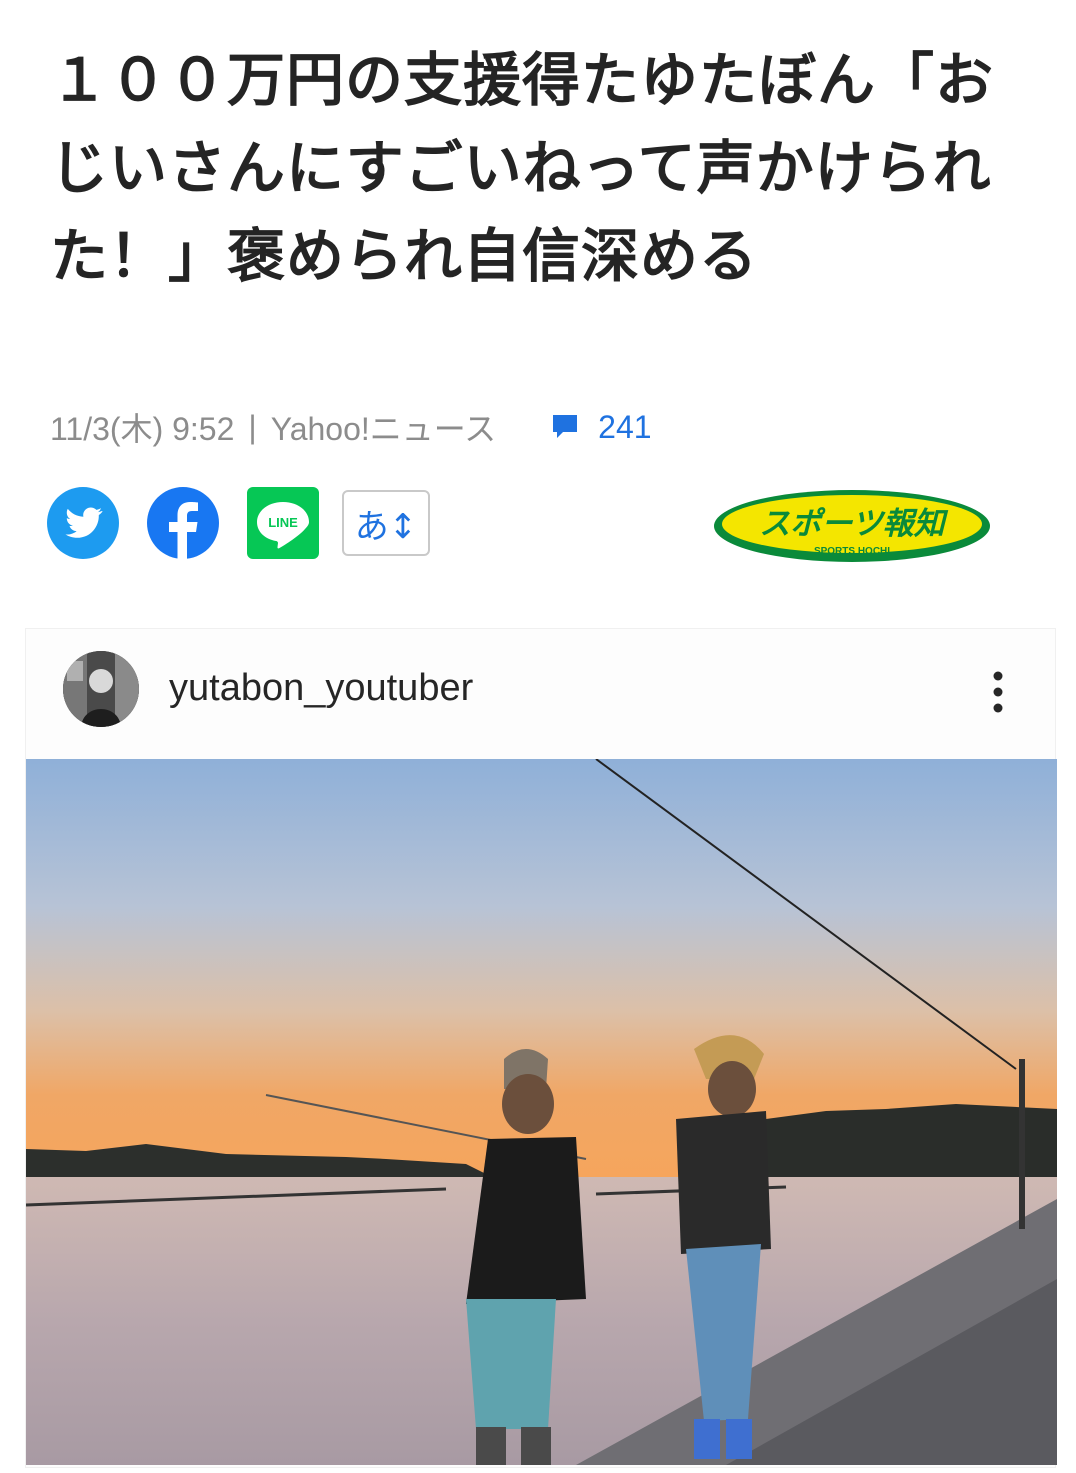 The image size is (1076, 1473). I want to click on instagram-username: yutabon_youtuber, so click(321, 688).